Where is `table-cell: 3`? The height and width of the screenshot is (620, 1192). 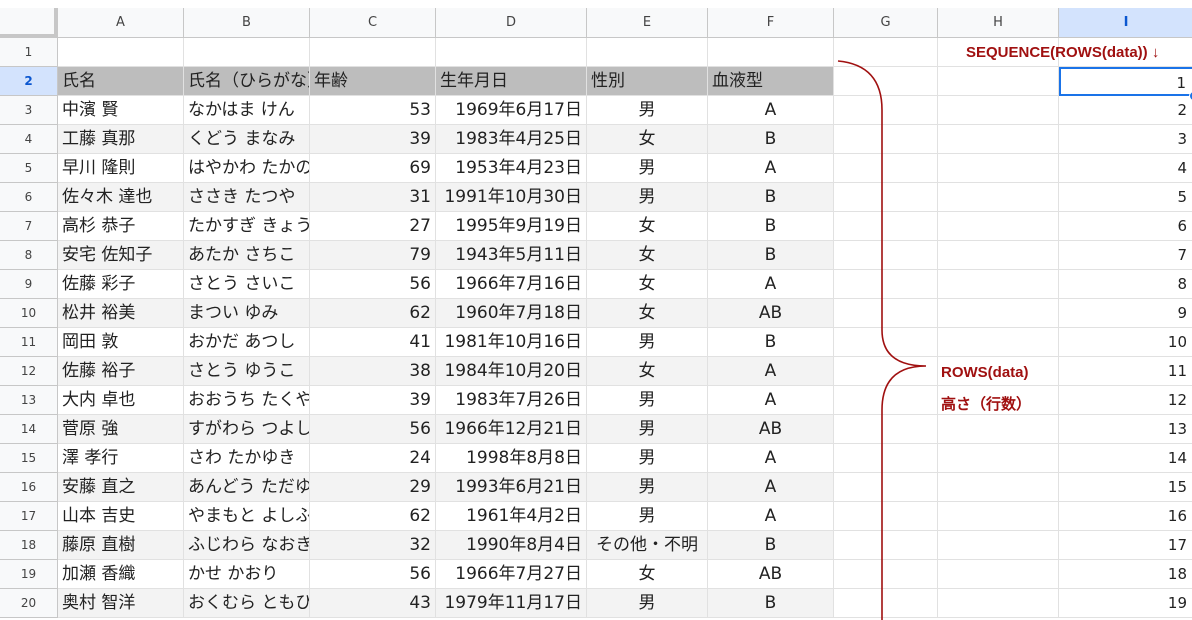 table-cell: 3 is located at coordinates (1125, 139).